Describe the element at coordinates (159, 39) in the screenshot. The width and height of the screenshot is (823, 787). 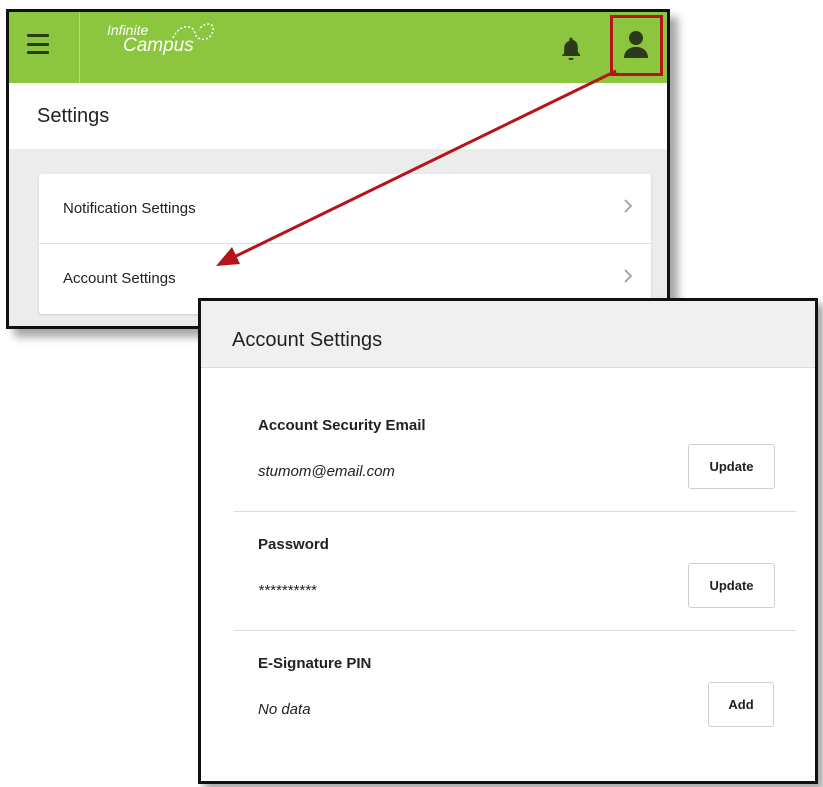
I see `infinite-campus-logo: Infinite Campus` at that location.